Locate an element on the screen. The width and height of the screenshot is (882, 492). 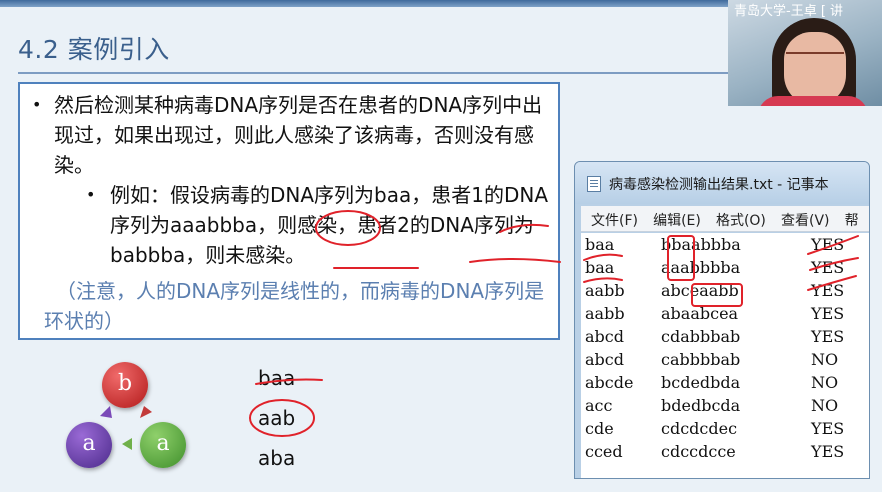
slide-title: 4.2 案例引入 is located at coordinates (94, 49).